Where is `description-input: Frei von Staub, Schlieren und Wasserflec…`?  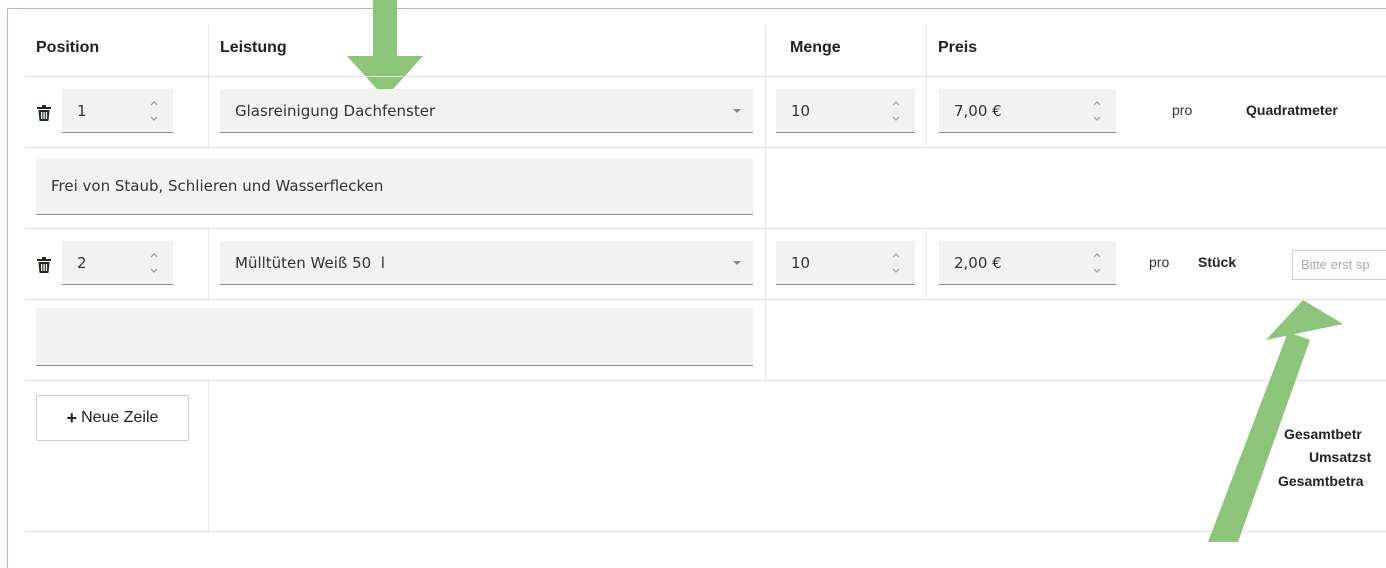 description-input: Frei von Staub, Schlieren und Wasserflec… is located at coordinates (394, 186).